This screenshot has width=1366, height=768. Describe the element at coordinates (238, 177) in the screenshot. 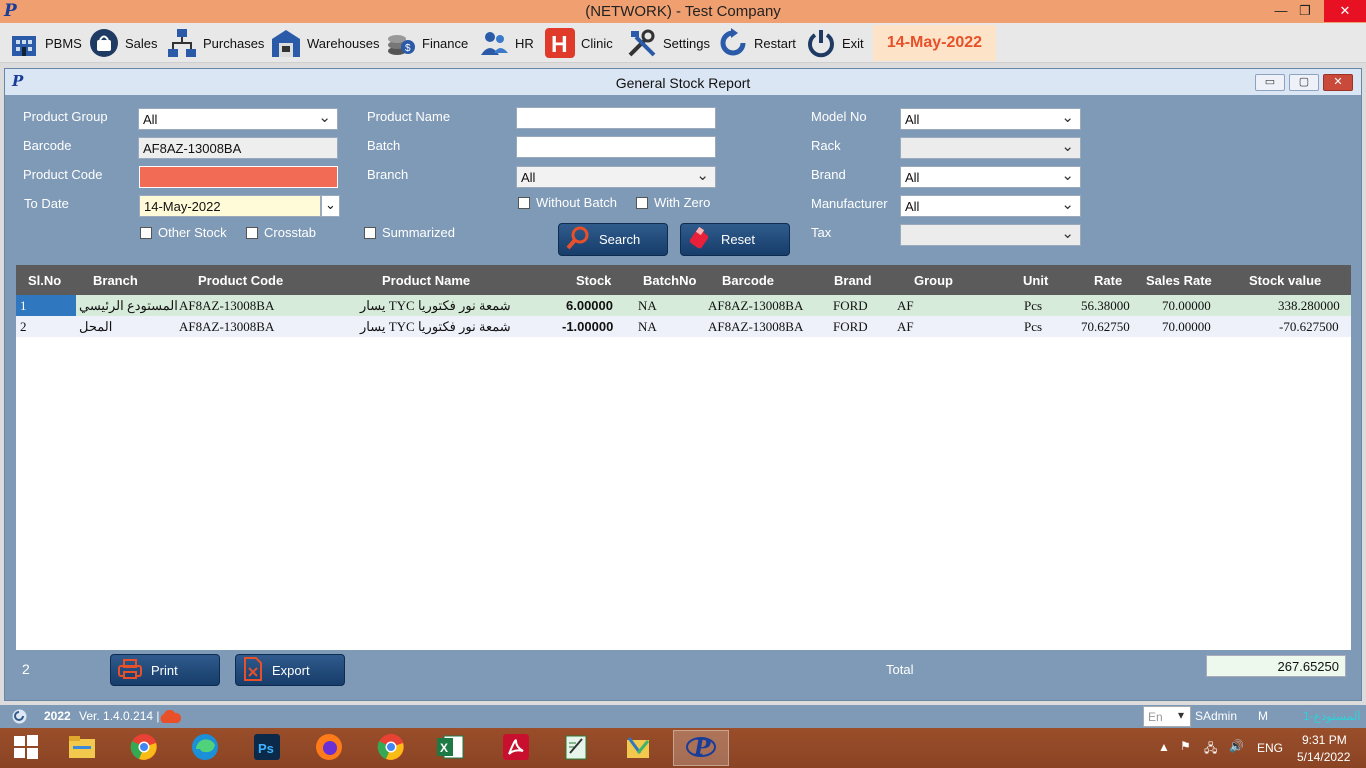

I see `product-code-field` at that location.